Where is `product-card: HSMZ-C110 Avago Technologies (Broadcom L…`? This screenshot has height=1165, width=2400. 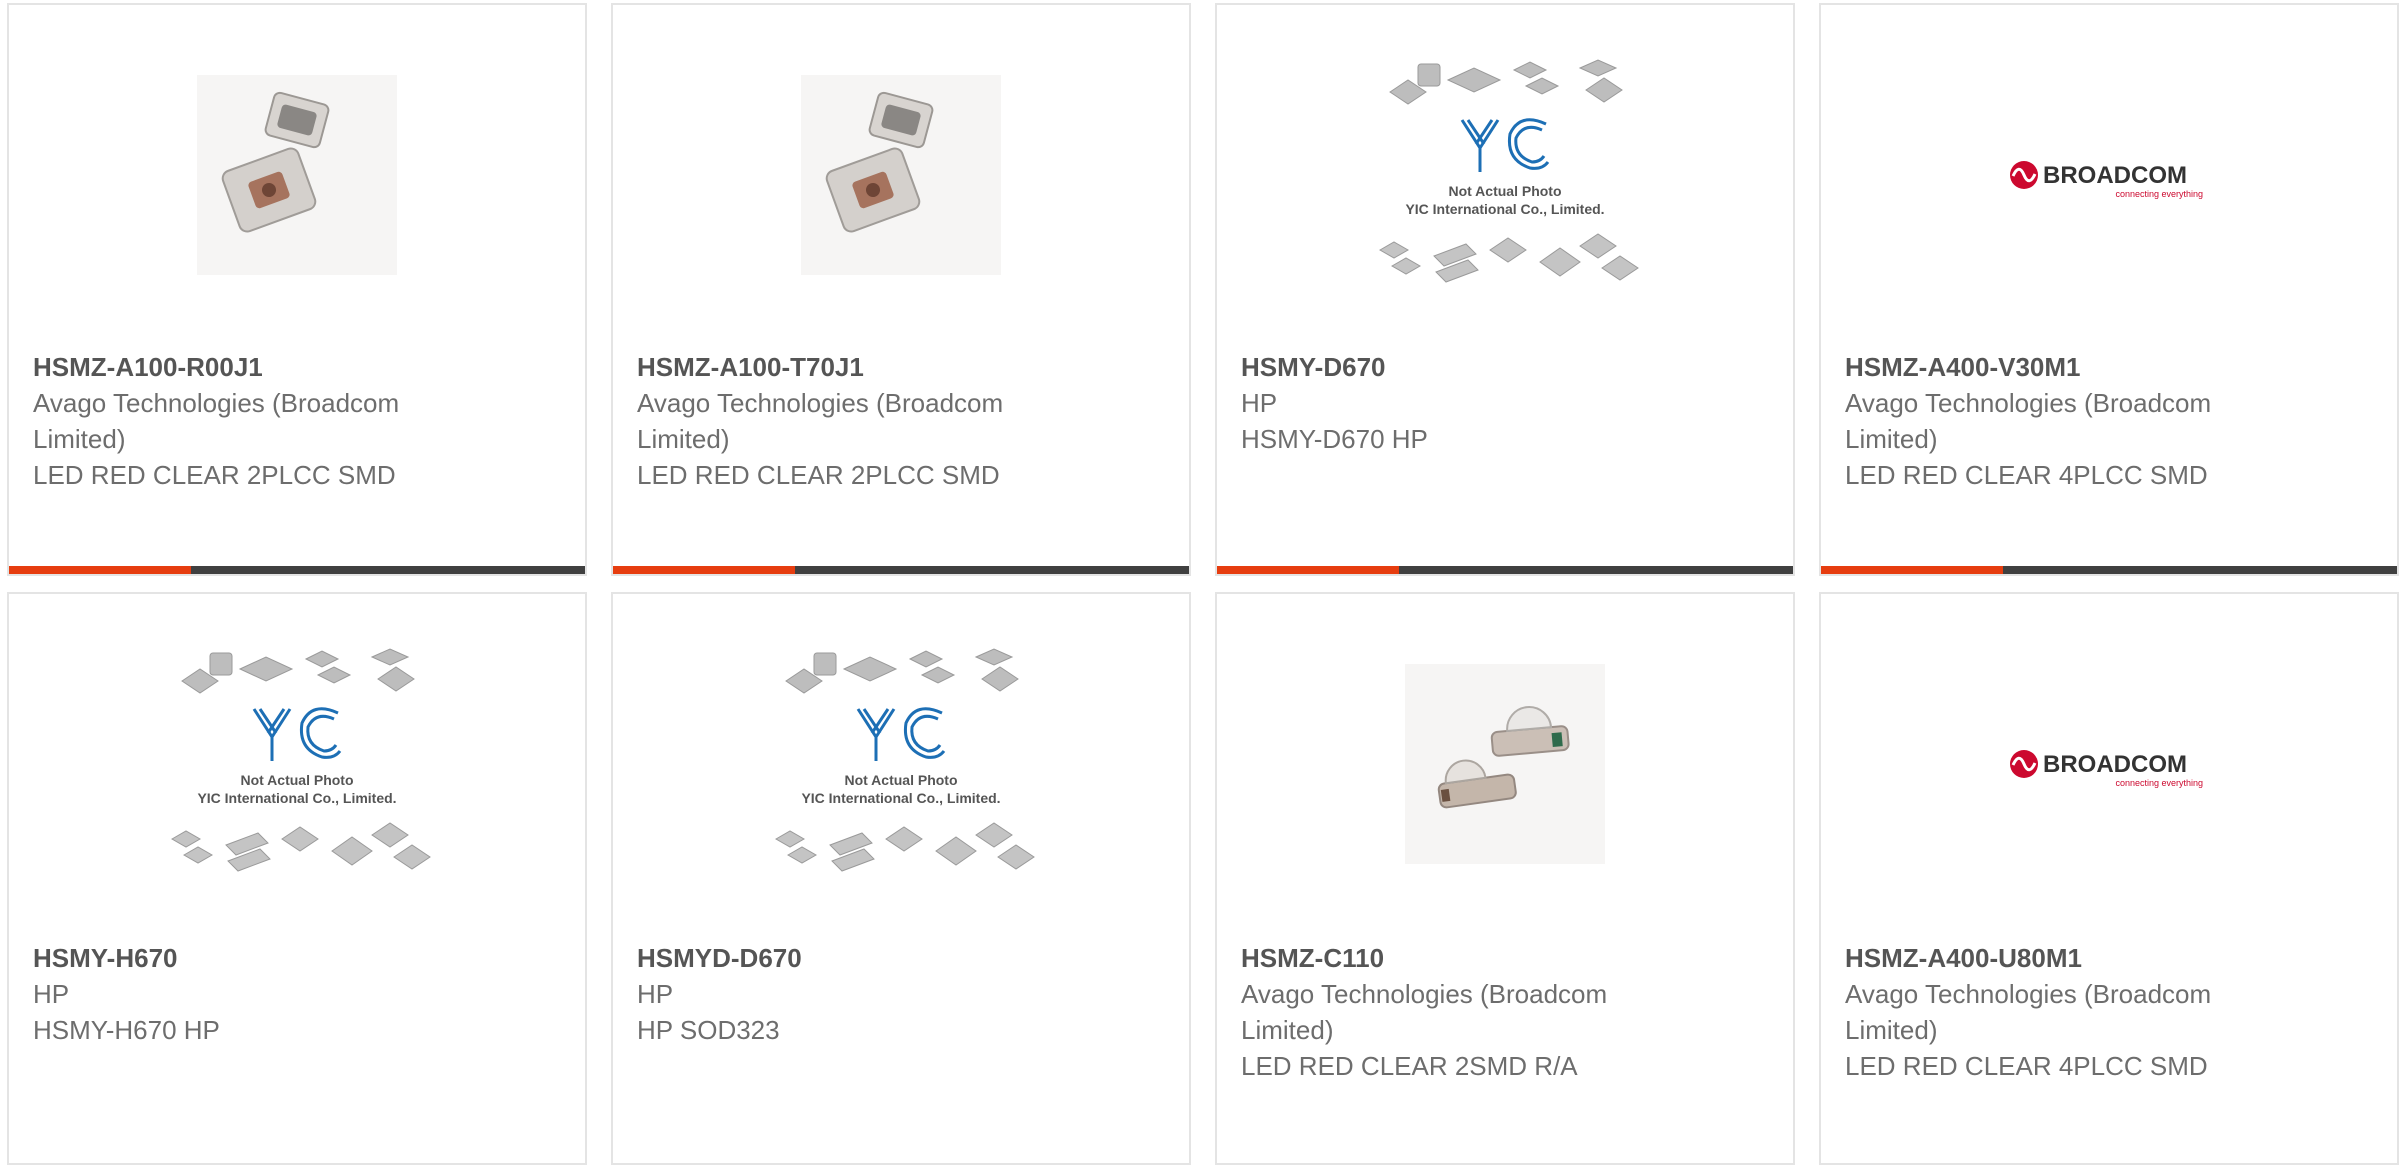
product-card: HSMZ-C110 Avago Technologies (Broadcom L… is located at coordinates (1505, 878).